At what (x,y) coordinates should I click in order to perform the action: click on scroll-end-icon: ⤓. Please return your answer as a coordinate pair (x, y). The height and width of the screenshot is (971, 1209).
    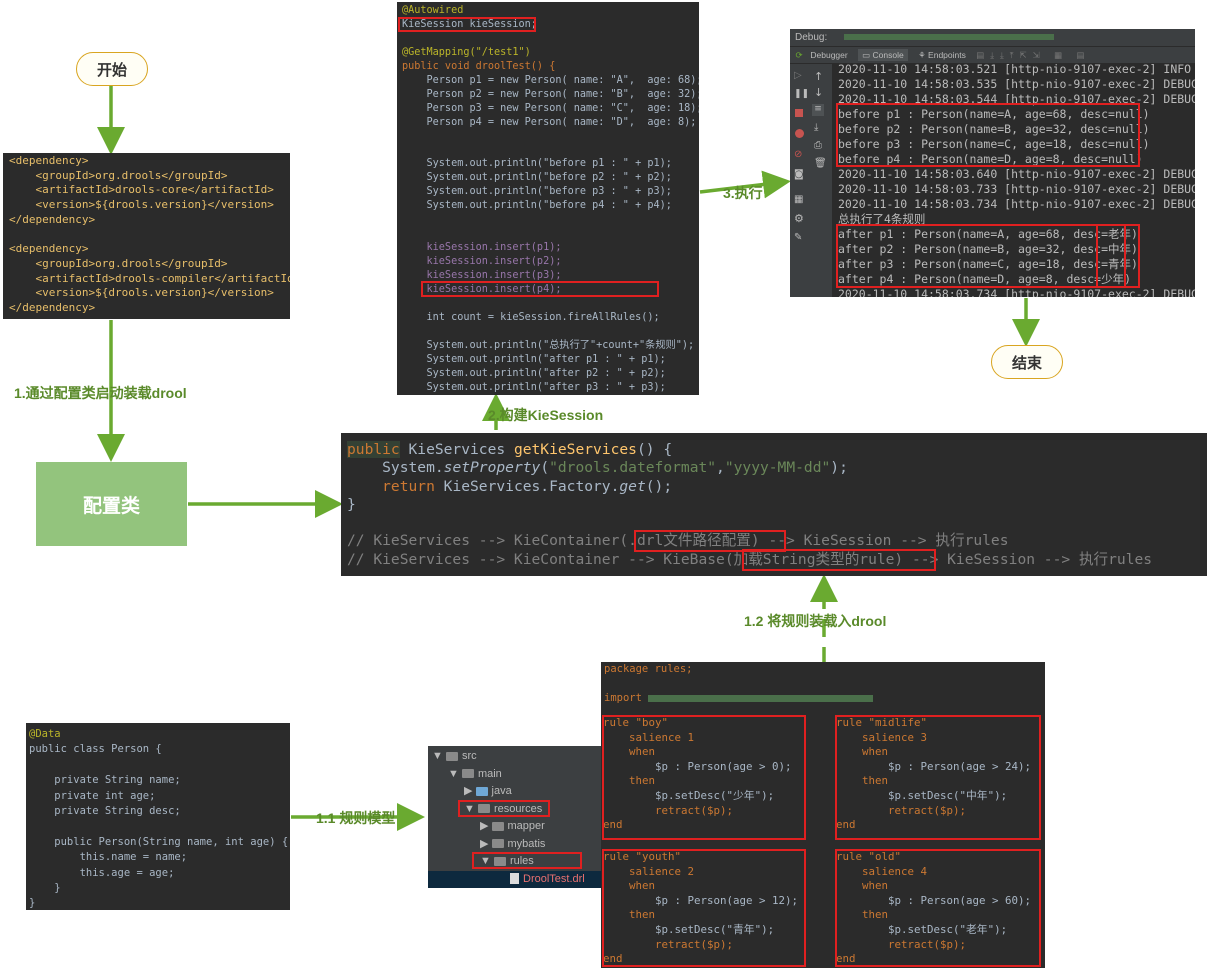
    Looking at the image, I should click on (816, 127).